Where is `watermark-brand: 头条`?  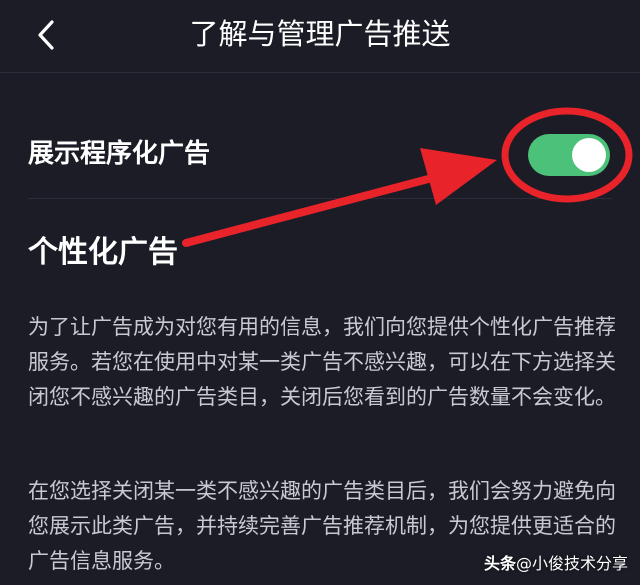 watermark-brand: 头条 is located at coordinates (499, 563).